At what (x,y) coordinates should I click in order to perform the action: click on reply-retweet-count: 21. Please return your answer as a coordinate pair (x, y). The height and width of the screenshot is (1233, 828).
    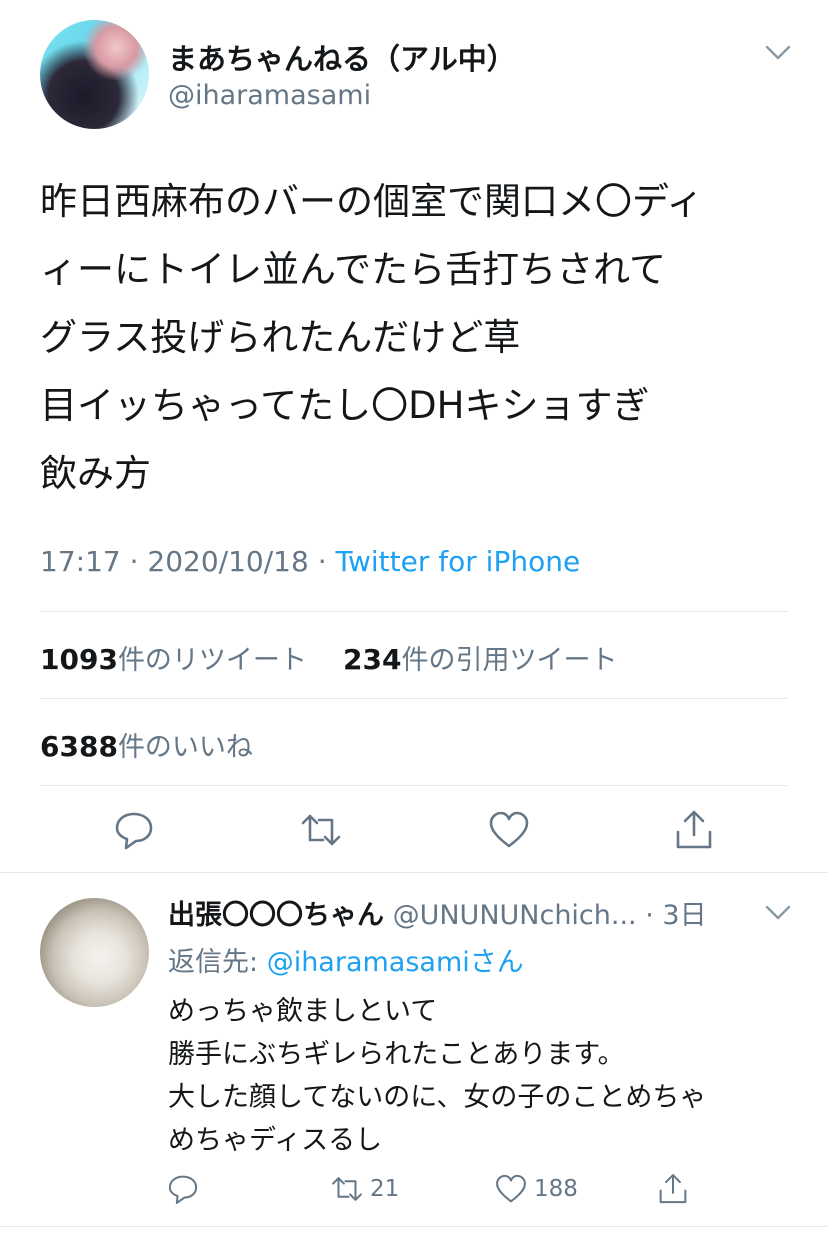
    Looking at the image, I should click on (385, 1189).